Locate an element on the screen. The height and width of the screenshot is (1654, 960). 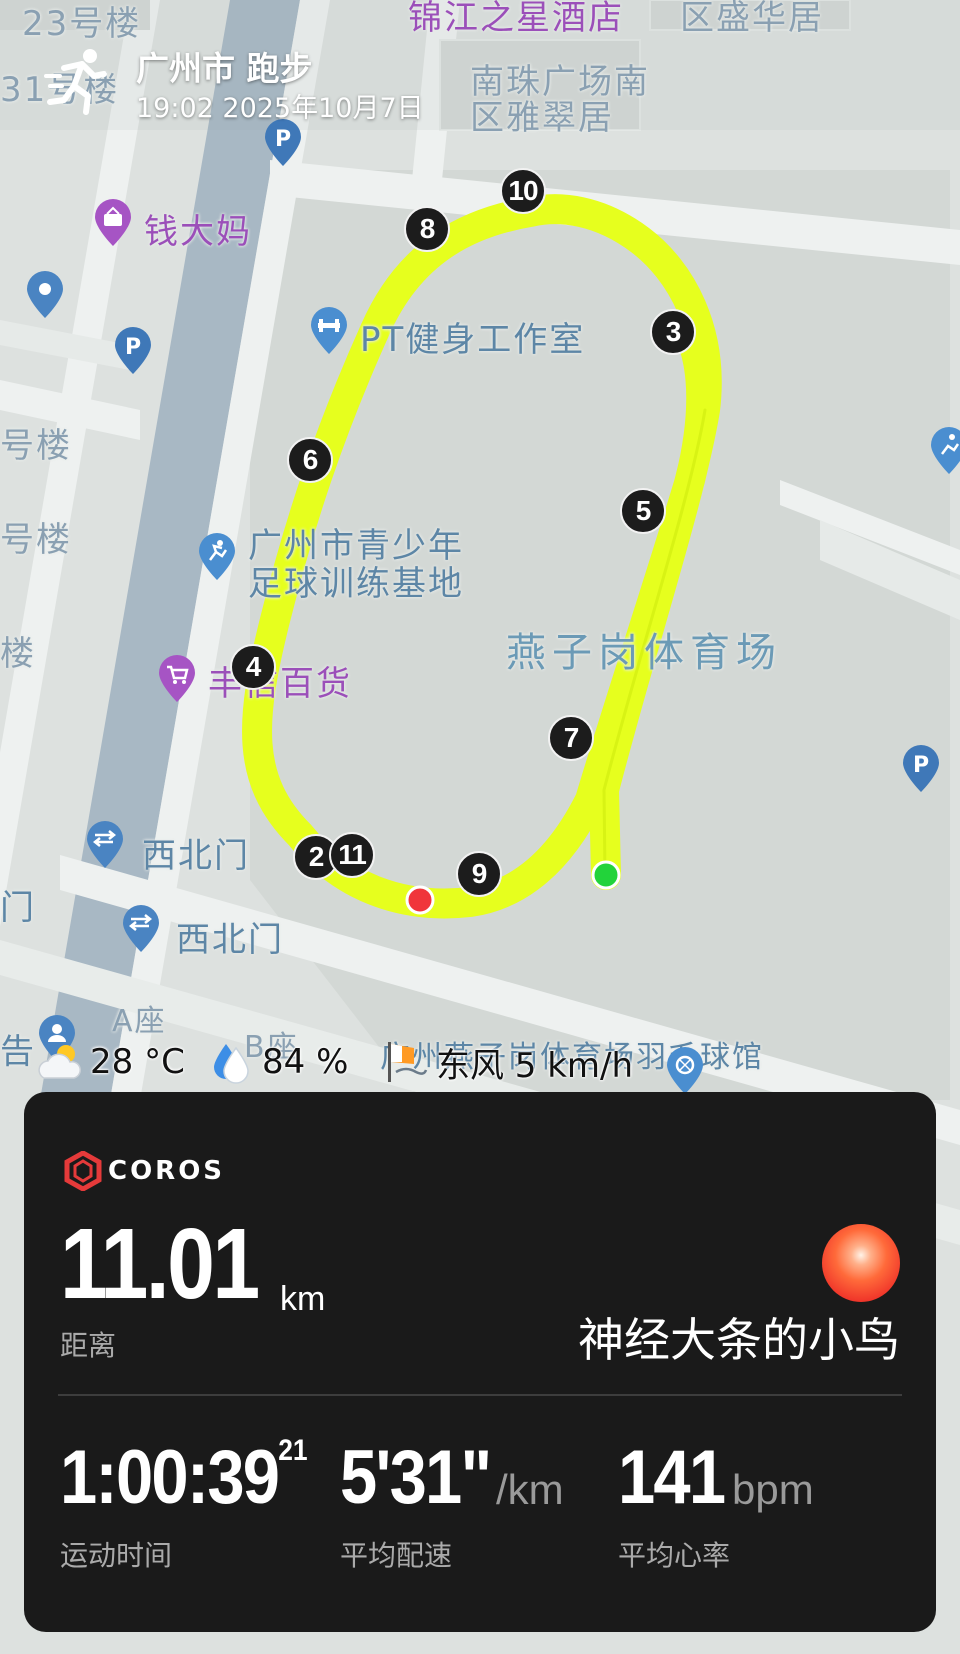
humidity-item: 84 % is located at coordinates (277, 1062).